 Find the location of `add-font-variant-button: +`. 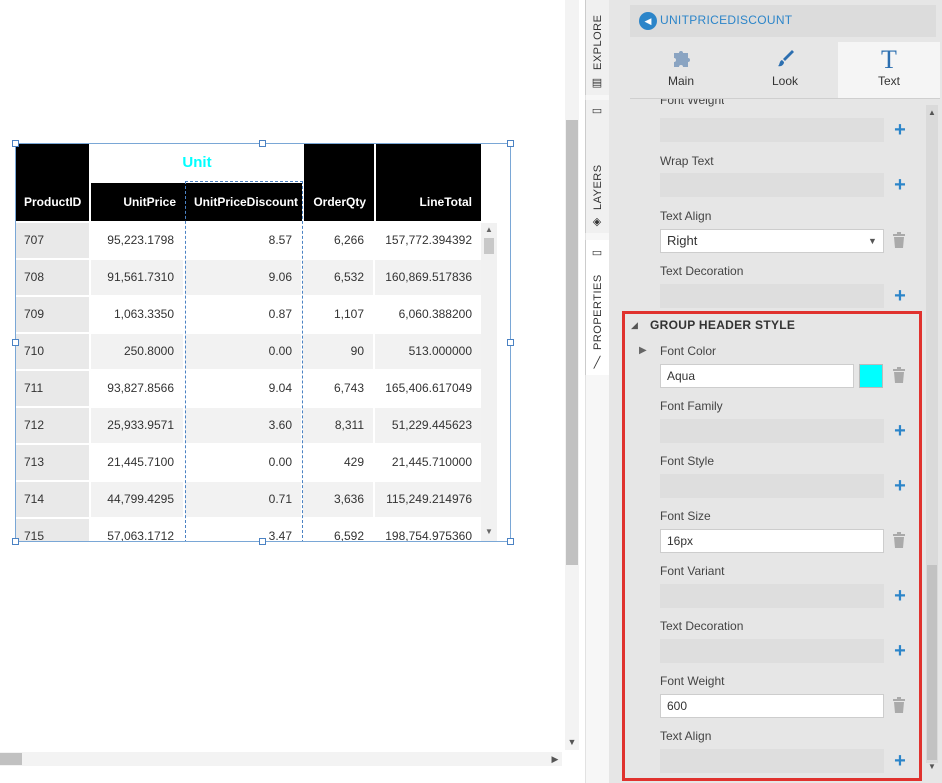

add-font-variant-button: + is located at coordinates (900, 596).